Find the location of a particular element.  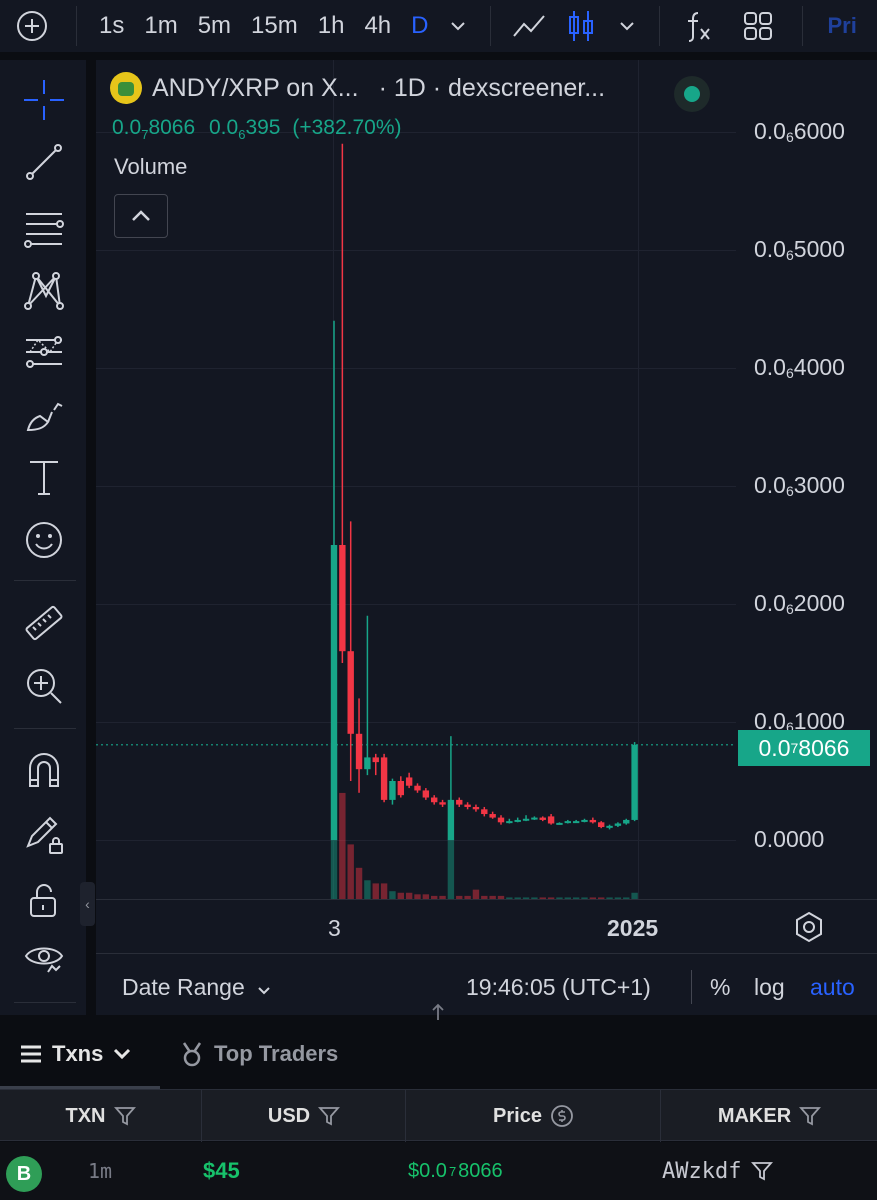

clock-timezone: 19:46:05 (UTC+1) is located at coordinates (558, 987).